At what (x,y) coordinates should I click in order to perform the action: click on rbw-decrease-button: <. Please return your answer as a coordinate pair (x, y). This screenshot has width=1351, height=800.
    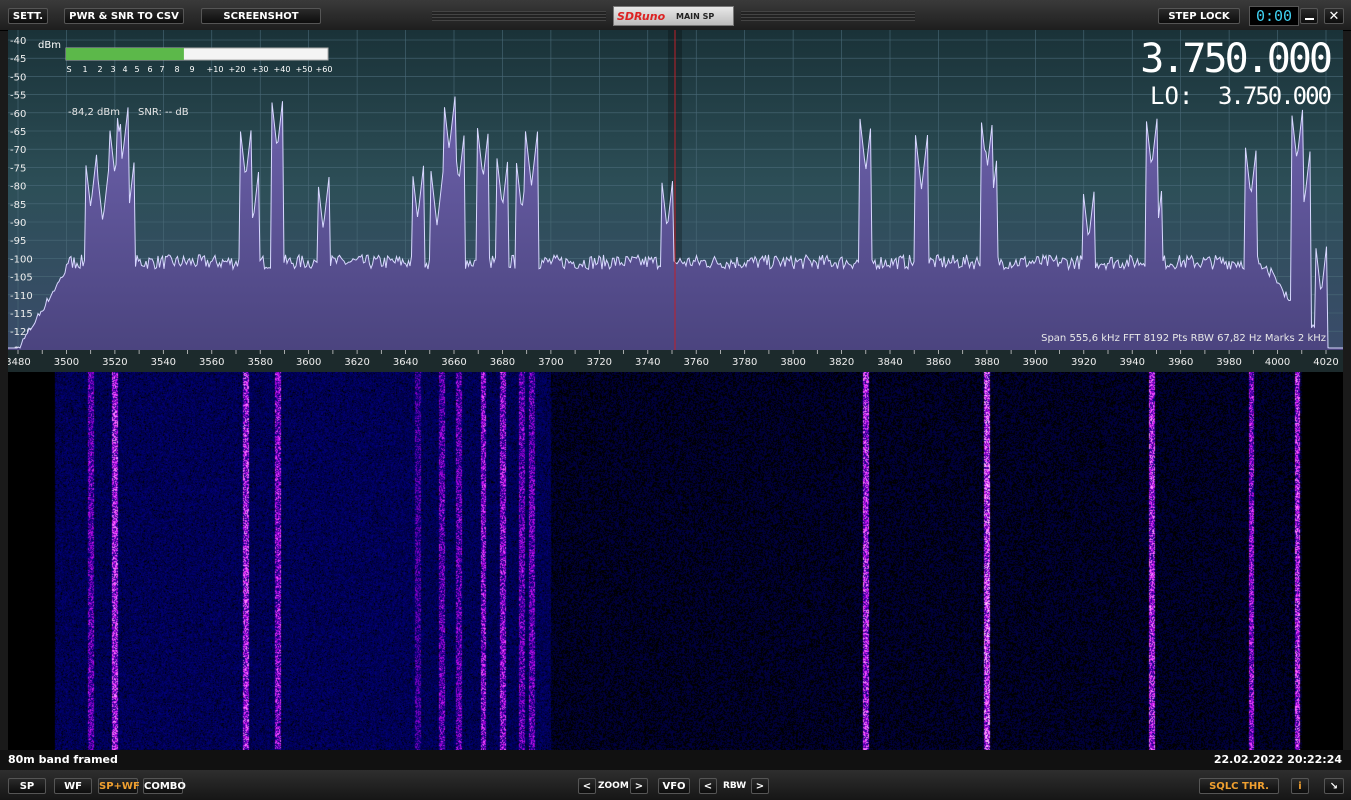
    Looking at the image, I should click on (708, 786).